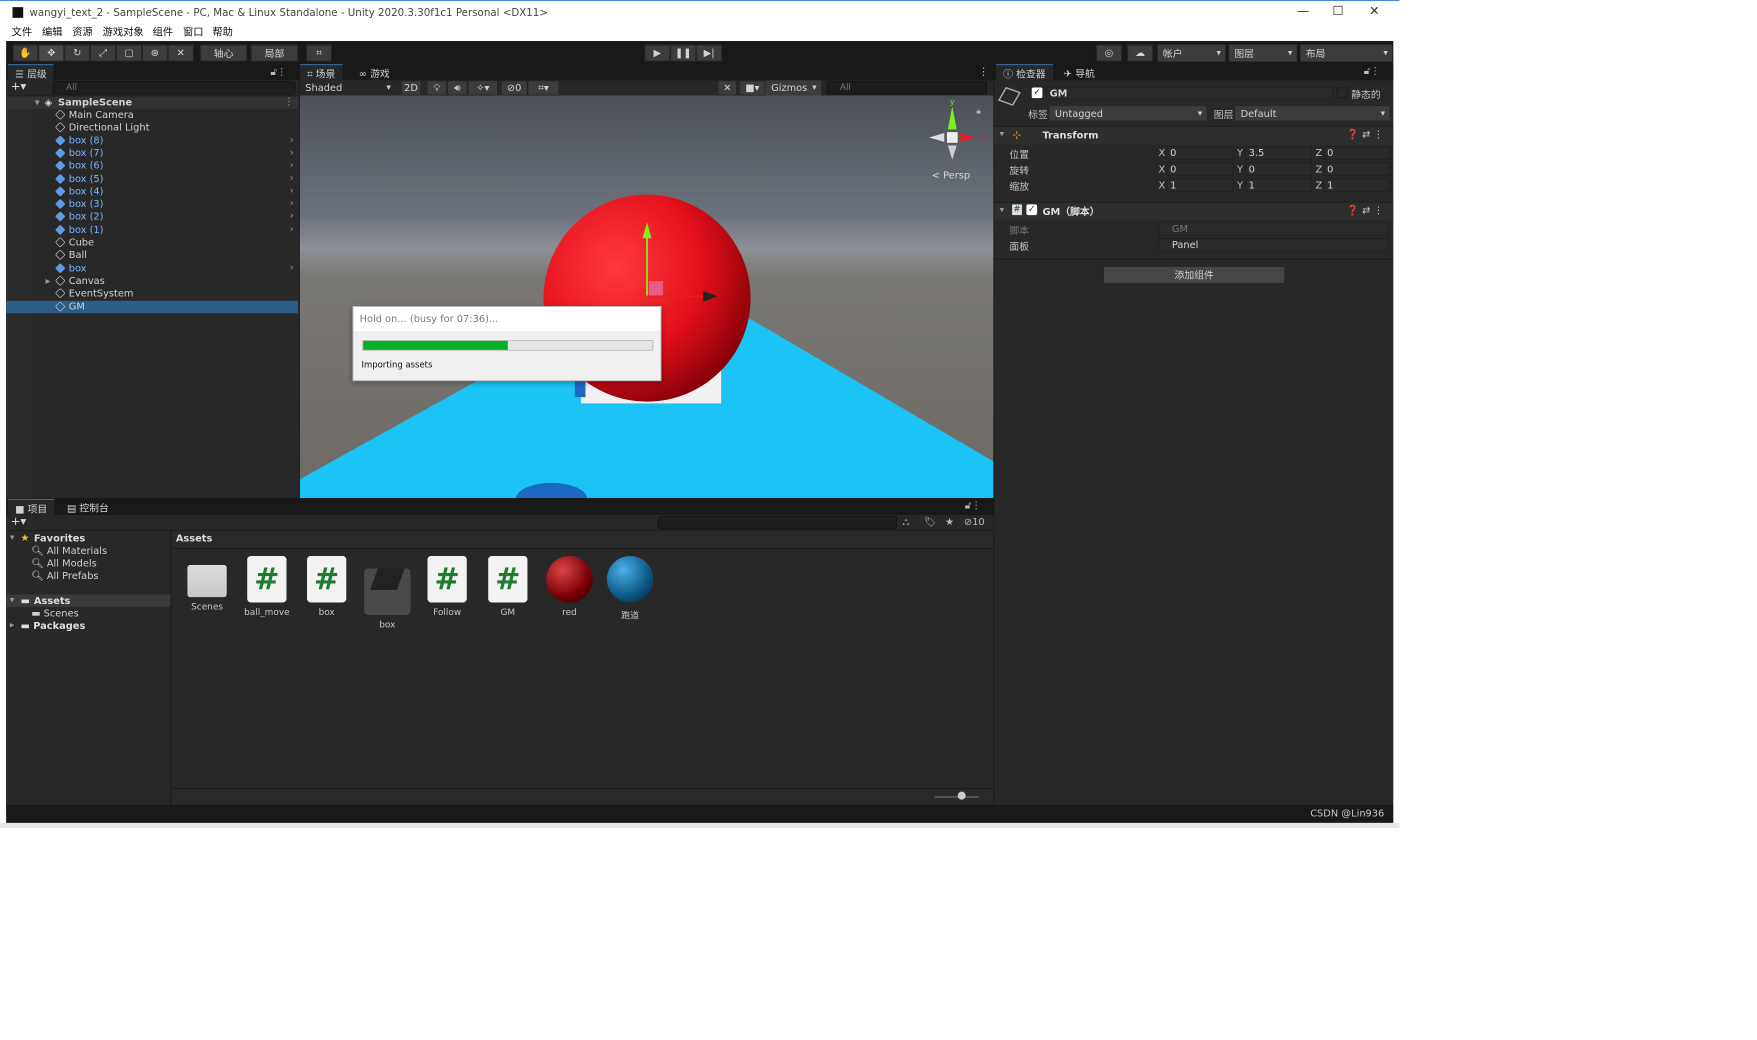 This screenshot has height=1040, width=1757. I want to click on asset-item: # box, so click(327, 587).